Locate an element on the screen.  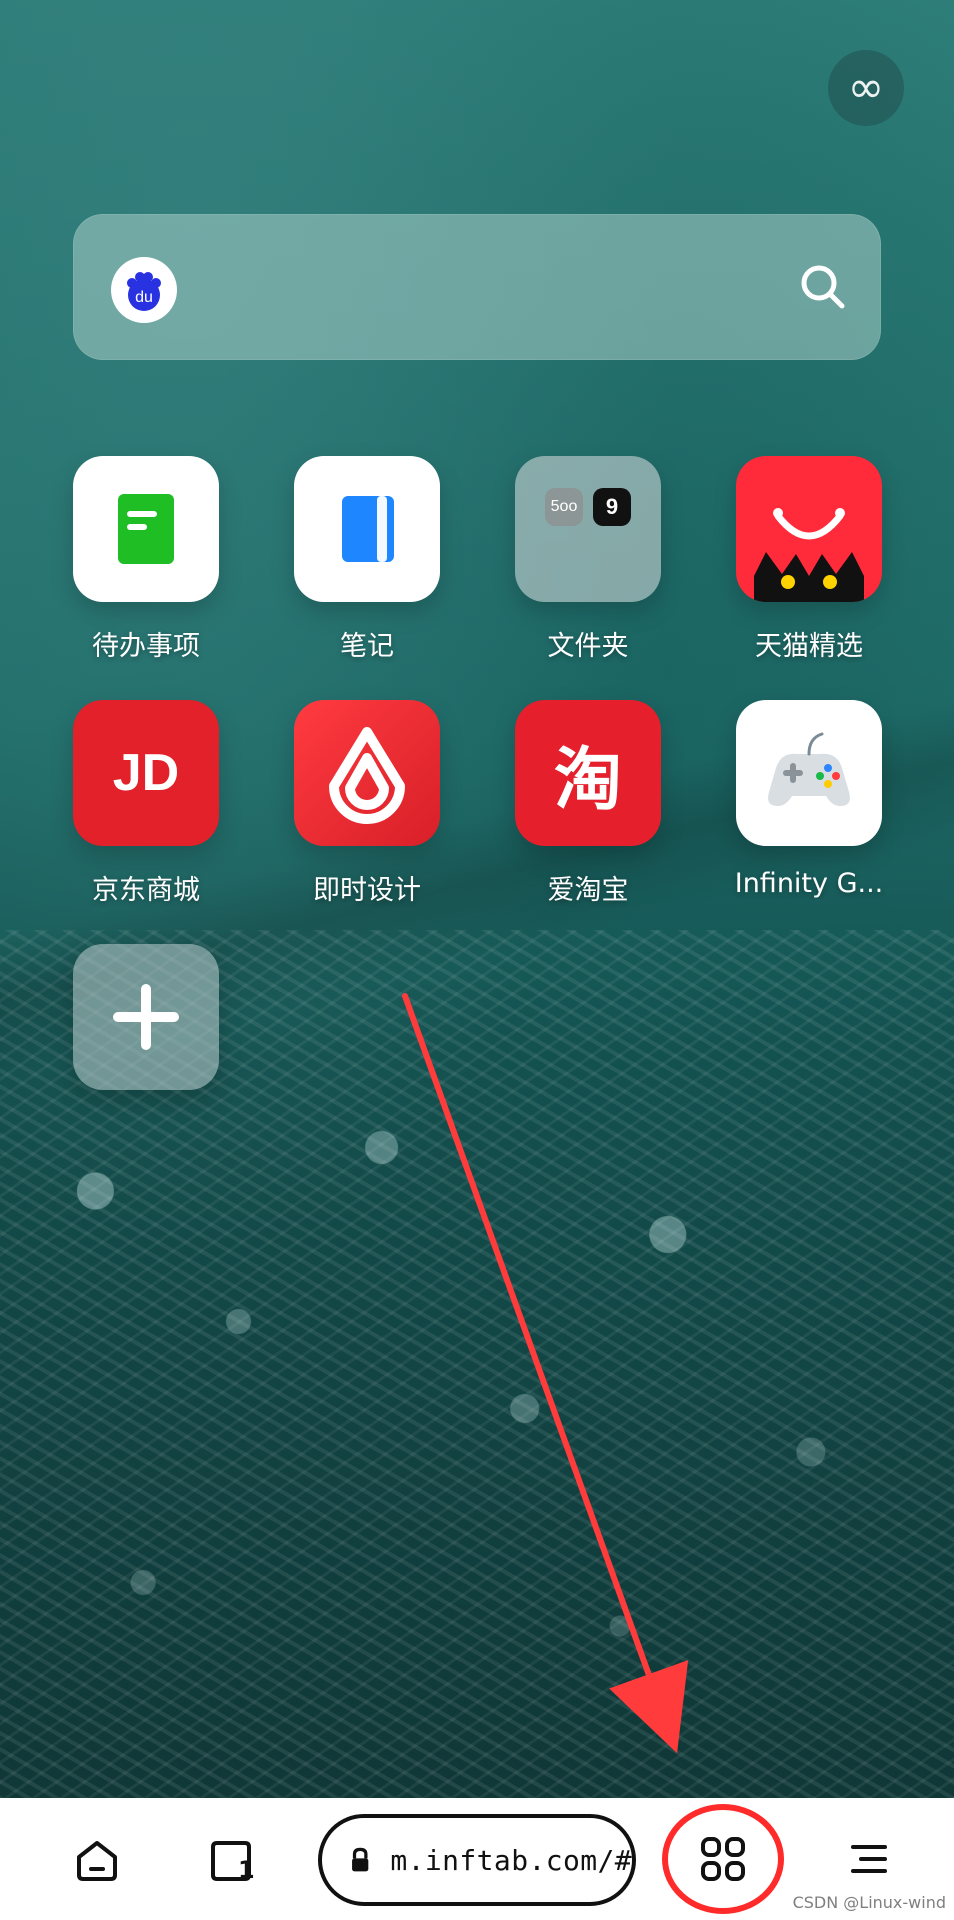
shortcut-tile: 笔记 is located at coordinates (367, 559).